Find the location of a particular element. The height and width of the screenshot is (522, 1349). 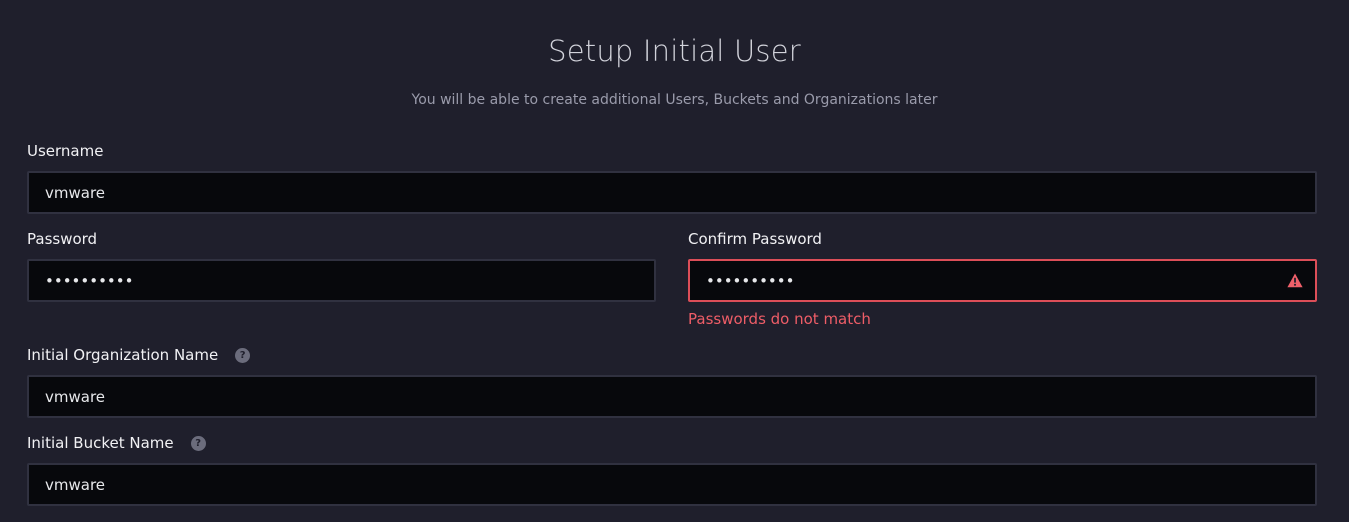

confirm-password-field is located at coordinates (1002, 280).